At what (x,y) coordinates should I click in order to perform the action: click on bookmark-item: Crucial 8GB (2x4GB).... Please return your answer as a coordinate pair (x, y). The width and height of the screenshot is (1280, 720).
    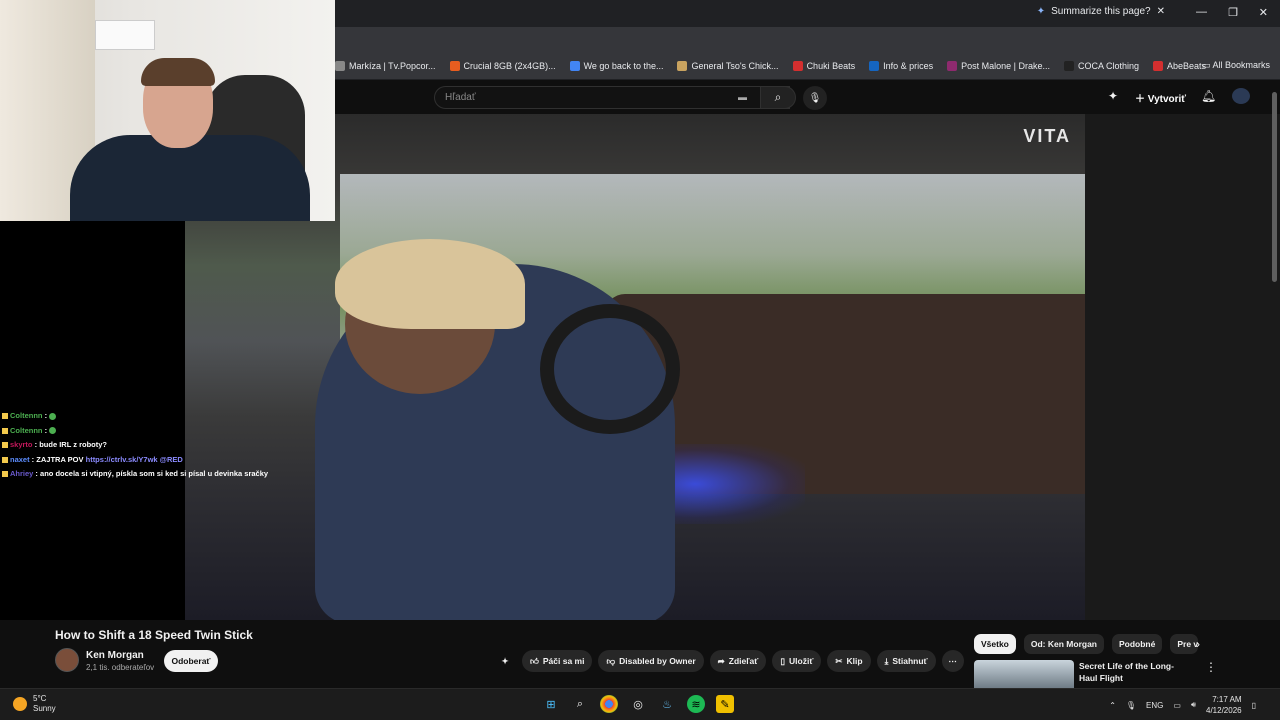
    Looking at the image, I should click on (502, 66).